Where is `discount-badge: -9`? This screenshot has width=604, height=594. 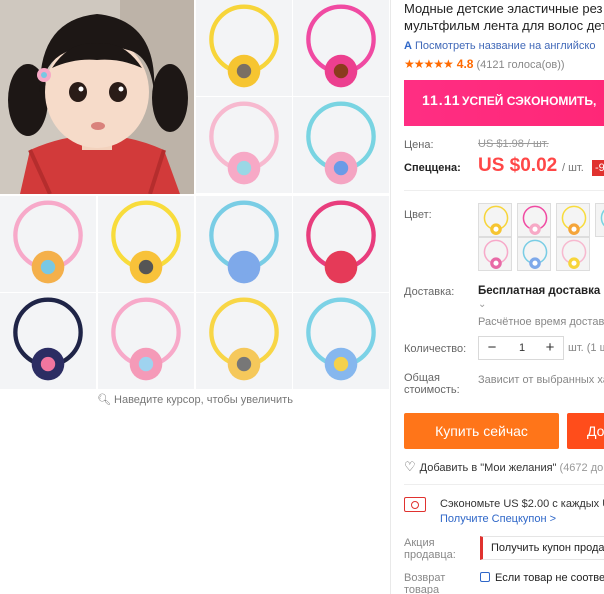 discount-badge: -9 is located at coordinates (598, 168).